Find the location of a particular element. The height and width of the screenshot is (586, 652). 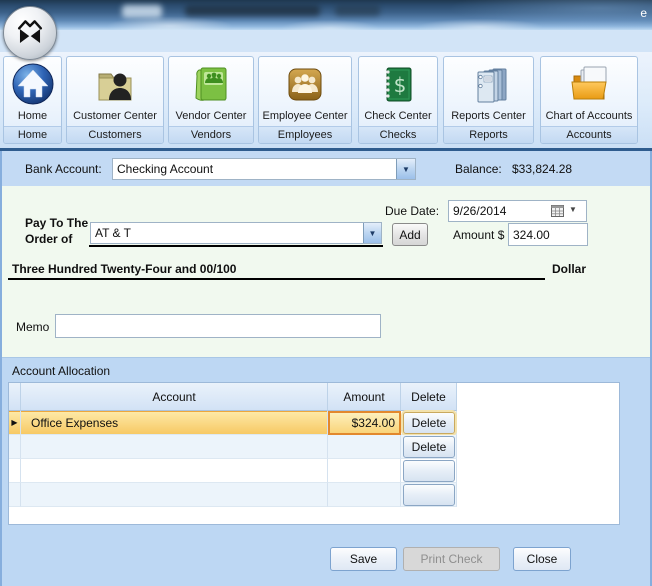

customer-center-icon is located at coordinates (115, 84).